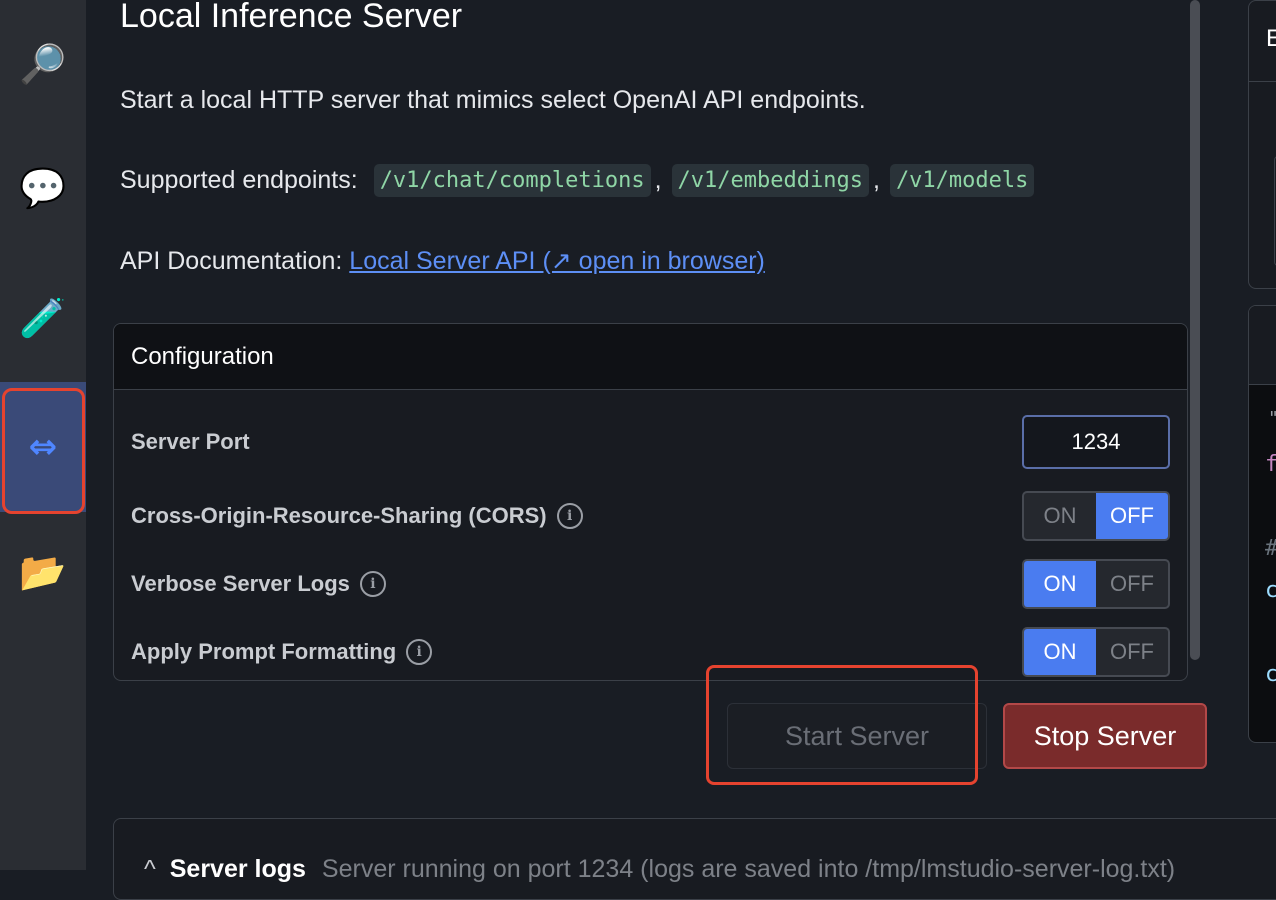  I want to click on sidebar-item-server: ⇔, so click(43, 447).